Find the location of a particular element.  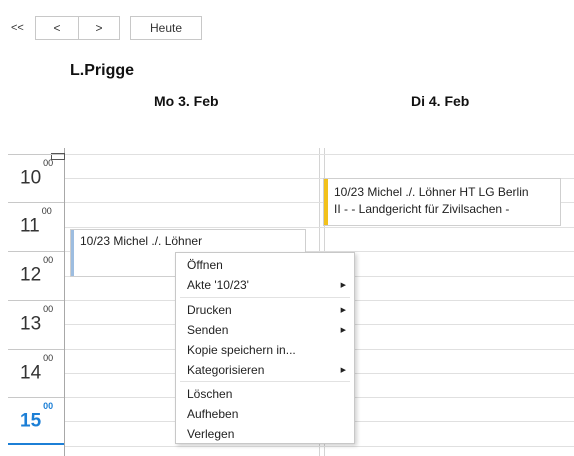

time-label-12: 1200 is located at coordinates (37, 270).